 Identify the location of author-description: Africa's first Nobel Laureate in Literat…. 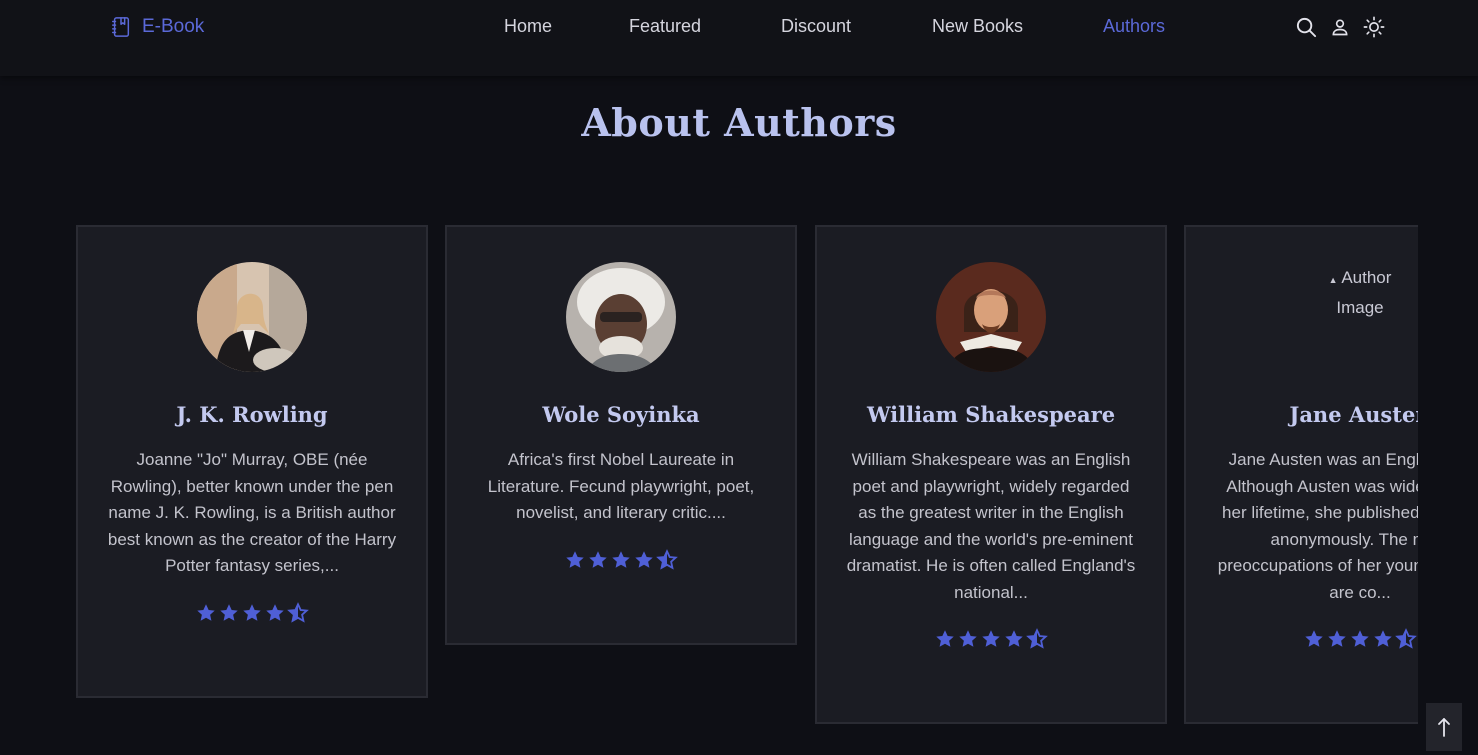
(621, 486).